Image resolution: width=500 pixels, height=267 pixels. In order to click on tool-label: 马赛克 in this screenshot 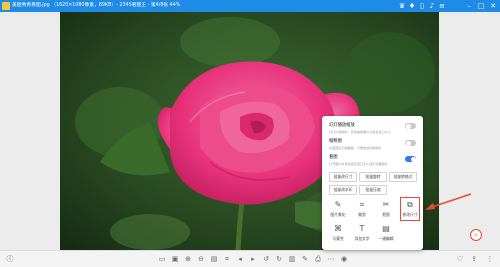, I will do `click(338, 238)`.